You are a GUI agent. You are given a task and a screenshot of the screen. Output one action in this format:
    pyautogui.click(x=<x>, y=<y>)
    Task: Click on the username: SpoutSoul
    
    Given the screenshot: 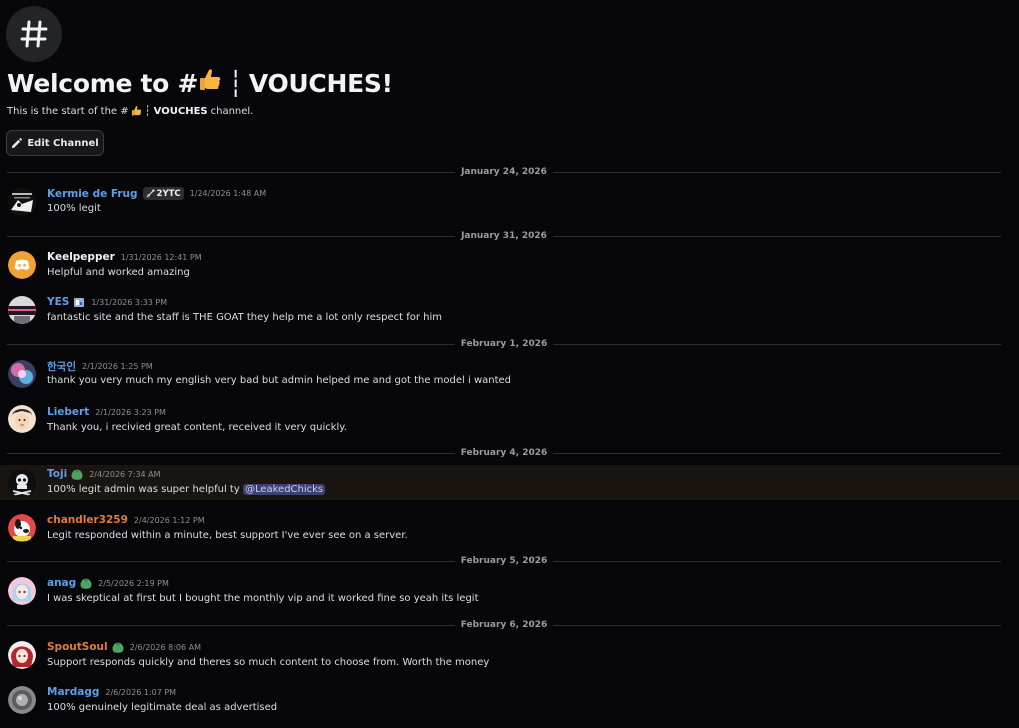 What is the action you would take?
    pyautogui.click(x=77, y=647)
    